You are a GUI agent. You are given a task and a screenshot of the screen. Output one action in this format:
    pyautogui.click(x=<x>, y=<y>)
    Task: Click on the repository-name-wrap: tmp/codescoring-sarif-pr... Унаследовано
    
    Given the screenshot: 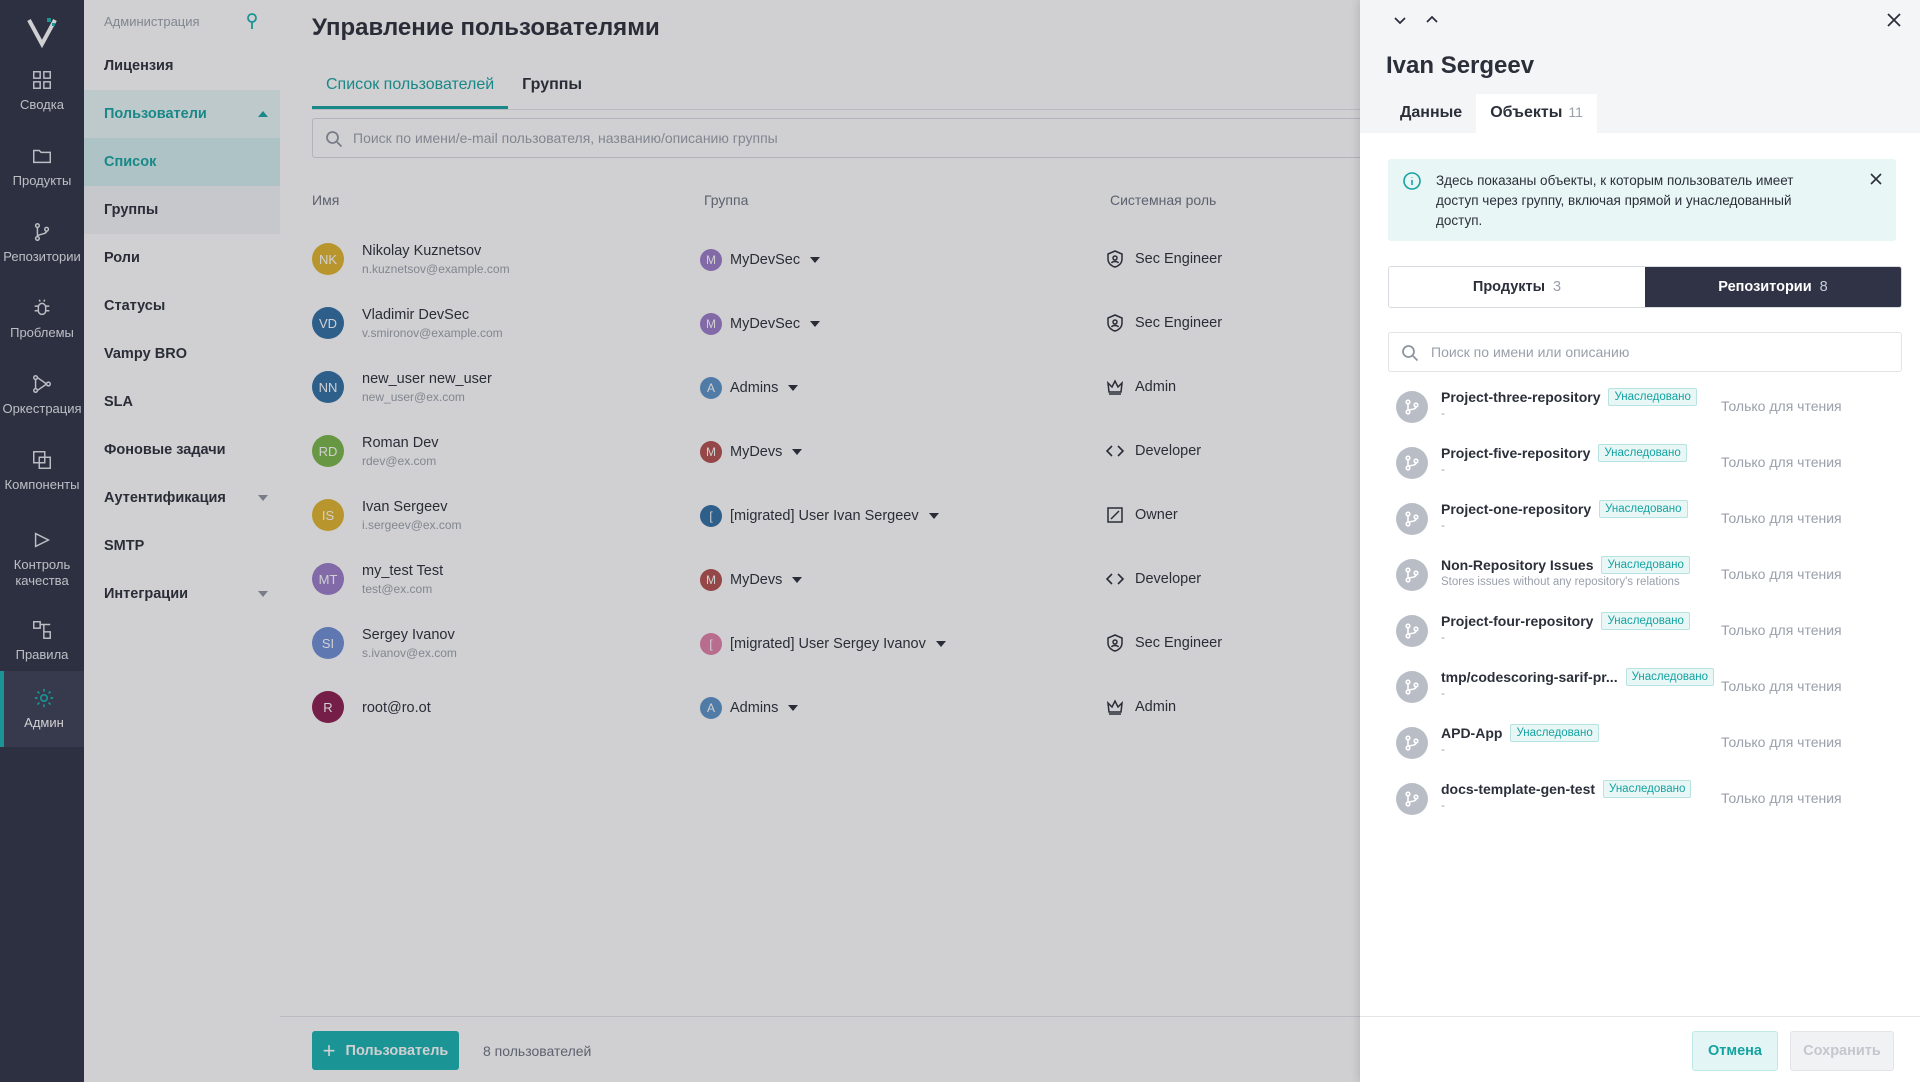 What is the action you would take?
    pyautogui.click(x=1577, y=677)
    